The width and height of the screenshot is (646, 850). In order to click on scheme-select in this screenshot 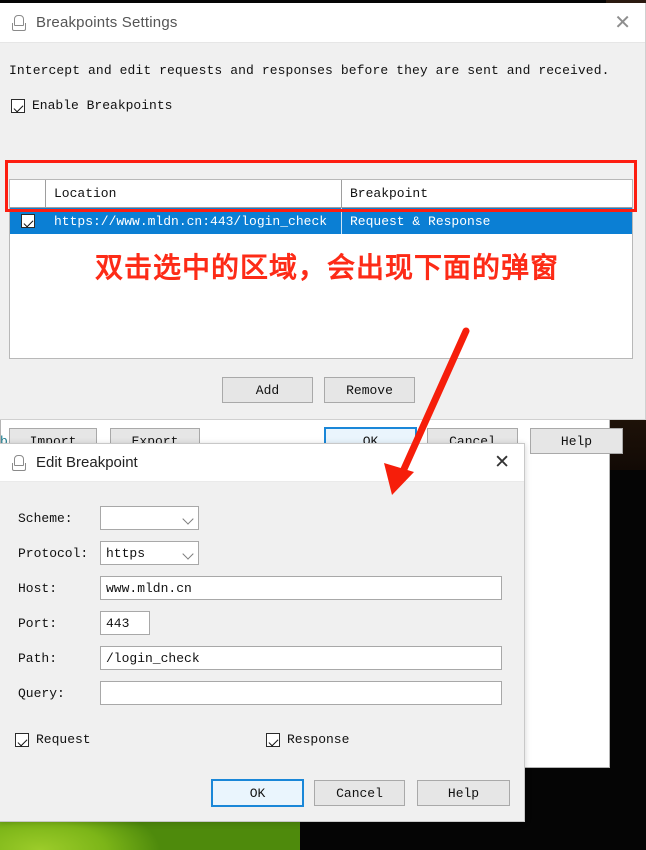, I will do `click(149, 518)`.